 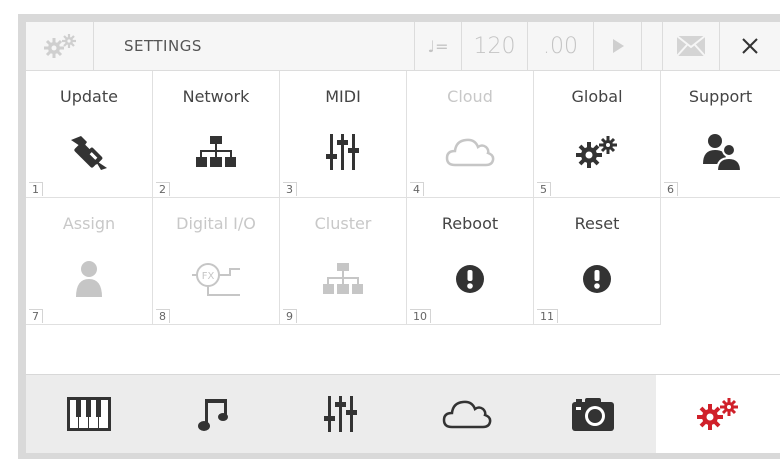 What do you see at coordinates (163, 46) in the screenshot?
I see `page-title: SETTINGS` at bounding box center [163, 46].